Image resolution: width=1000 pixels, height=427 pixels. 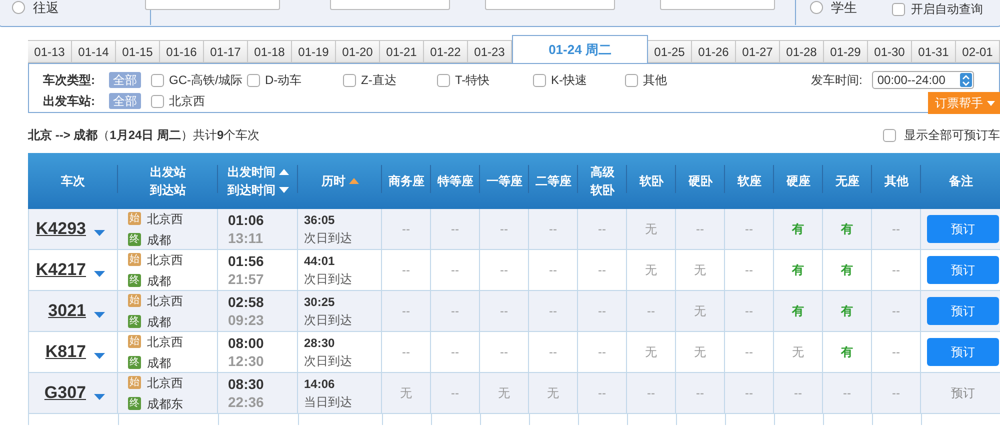 I want to click on arrival-day: 次日到达, so click(x=342, y=320).